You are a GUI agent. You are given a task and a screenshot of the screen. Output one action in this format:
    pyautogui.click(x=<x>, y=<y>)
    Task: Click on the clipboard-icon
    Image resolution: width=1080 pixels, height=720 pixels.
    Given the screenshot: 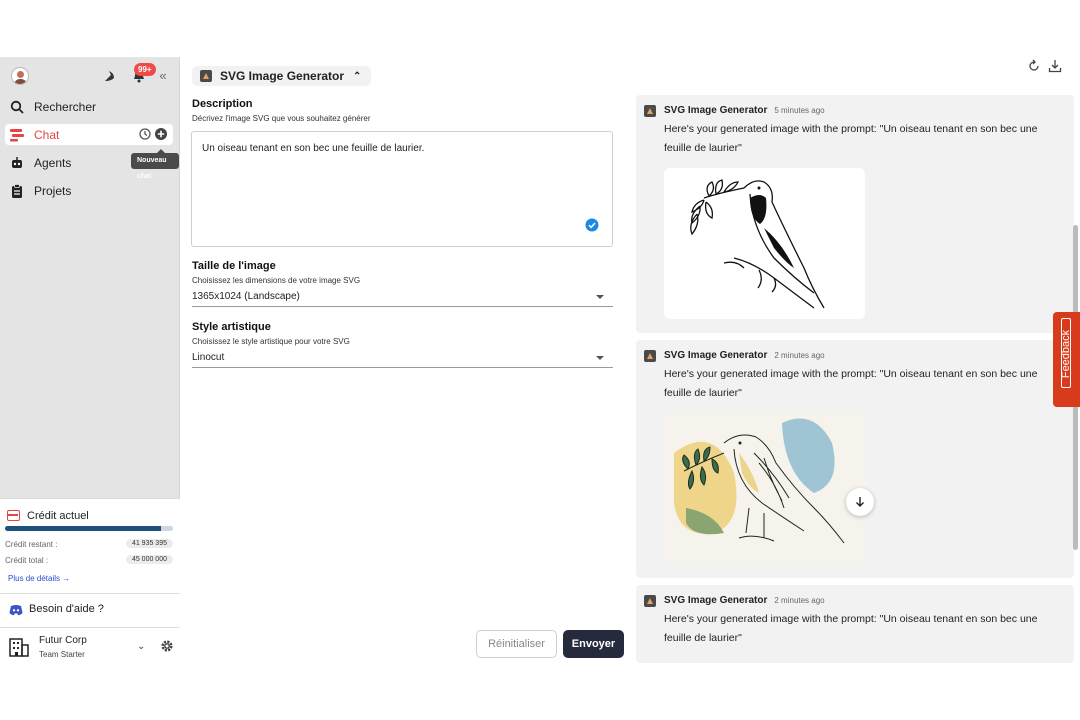 What is the action you would take?
    pyautogui.click(x=17, y=191)
    